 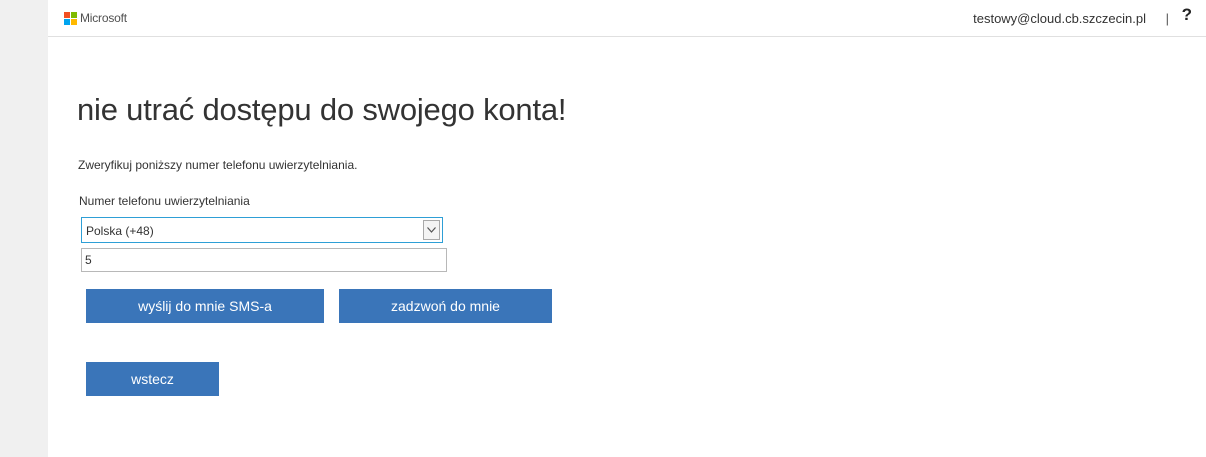 I want to click on send-sms-button: wyślij do mnie SMS-a, so click(x=205, y=306).